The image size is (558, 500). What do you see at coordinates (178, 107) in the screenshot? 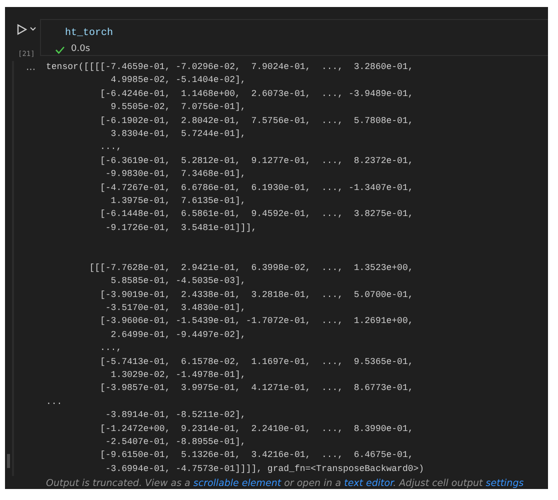
I see `output-line: 9.5505e-02, 7.0756e-01],` at bounding box center [178, 107].